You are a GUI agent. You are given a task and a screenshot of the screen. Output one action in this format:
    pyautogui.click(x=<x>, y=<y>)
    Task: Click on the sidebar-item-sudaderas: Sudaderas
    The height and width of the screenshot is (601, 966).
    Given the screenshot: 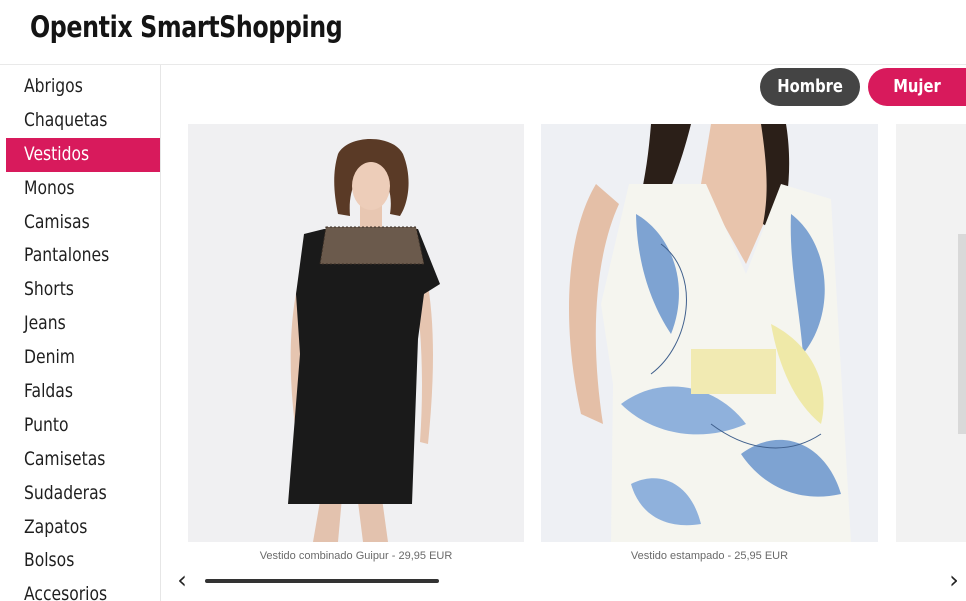 What is the action you would take?
    pyautogui.click(x=80, y=494)
    